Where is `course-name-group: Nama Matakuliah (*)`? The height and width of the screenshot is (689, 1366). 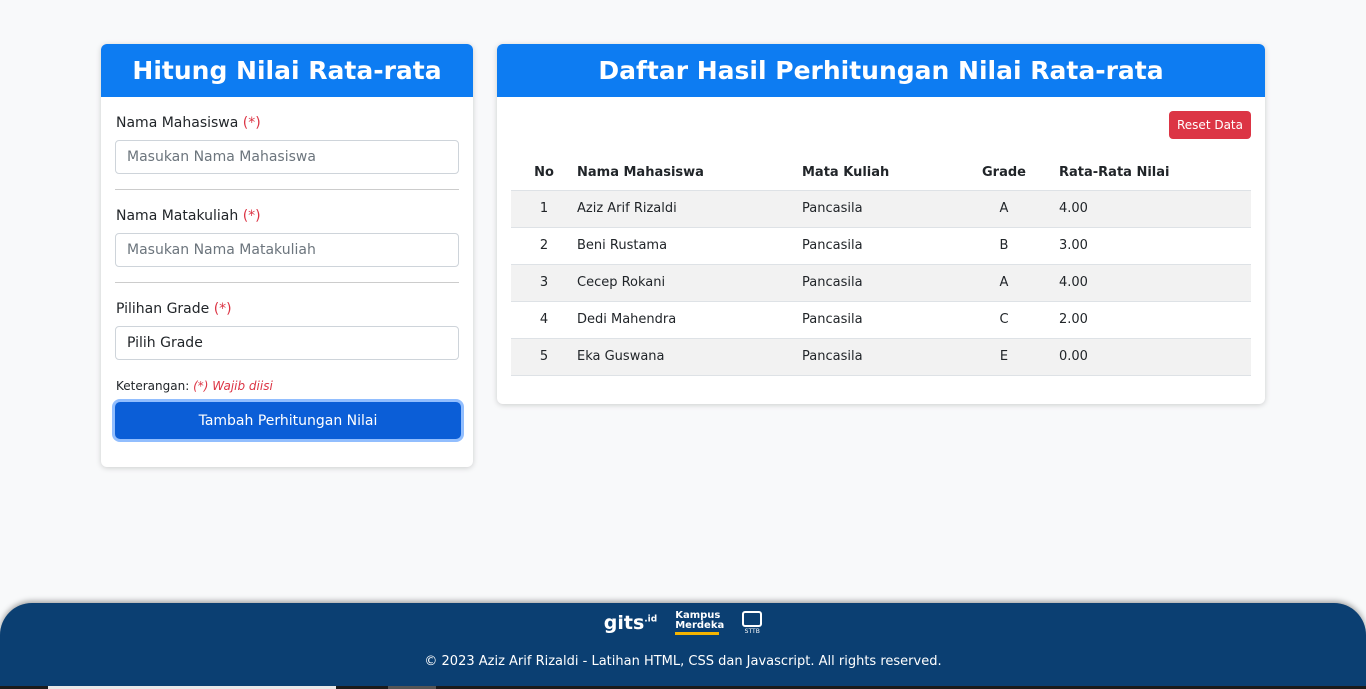 course-name-group: Nama Matakuliah (*) is located at coordinates (287, 236).